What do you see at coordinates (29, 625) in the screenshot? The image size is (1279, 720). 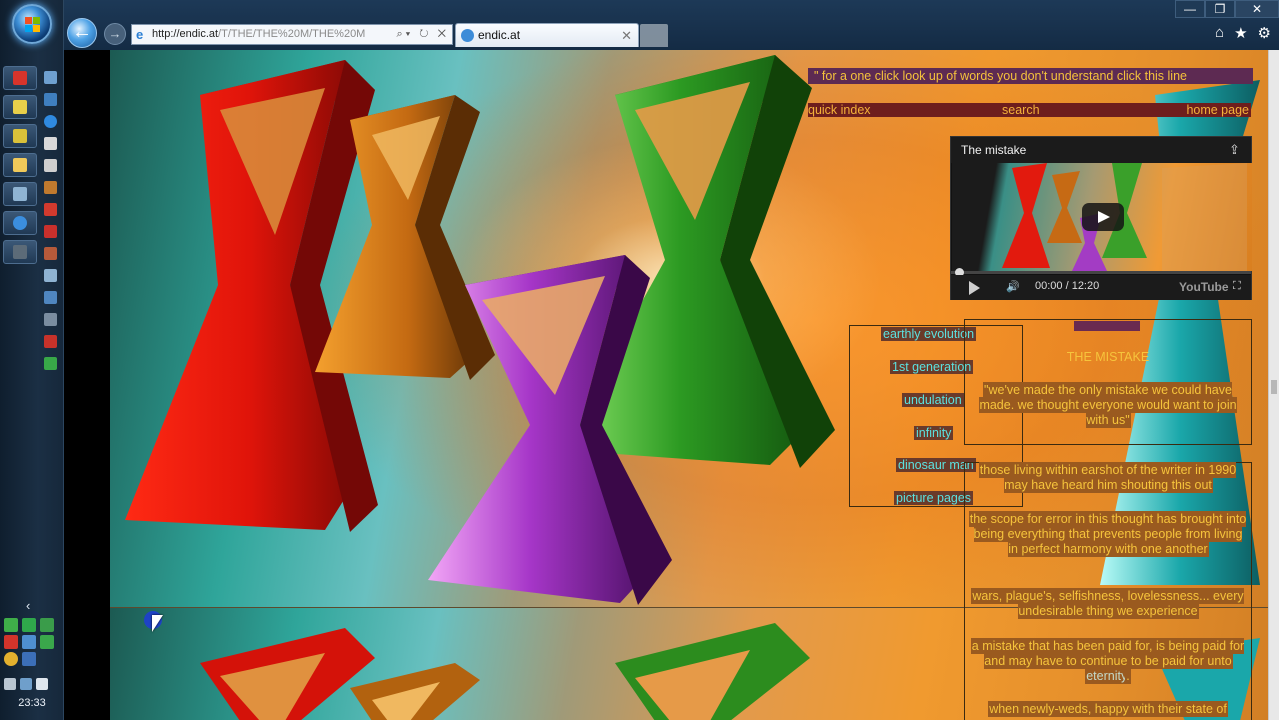 I see `tray-app-icon` at bounding box center [29, 625].